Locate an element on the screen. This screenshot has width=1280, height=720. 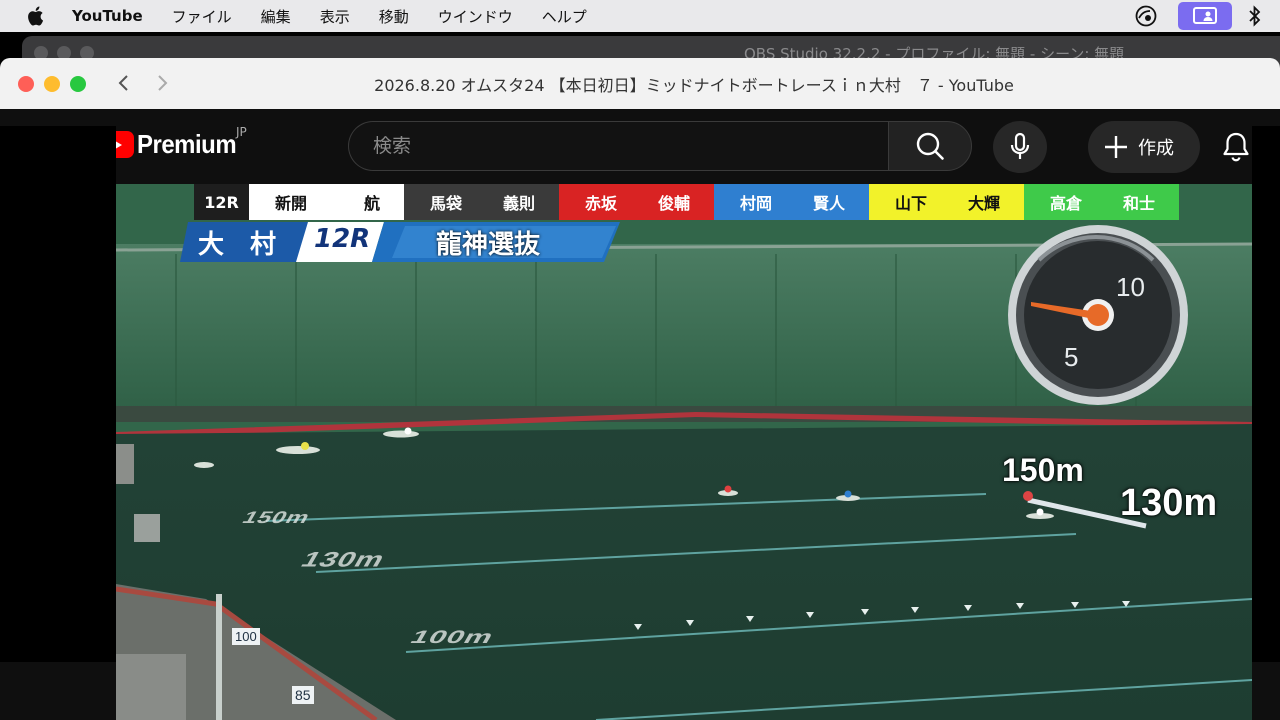
create-button: 作成 is located at coordinates (1144, 147).